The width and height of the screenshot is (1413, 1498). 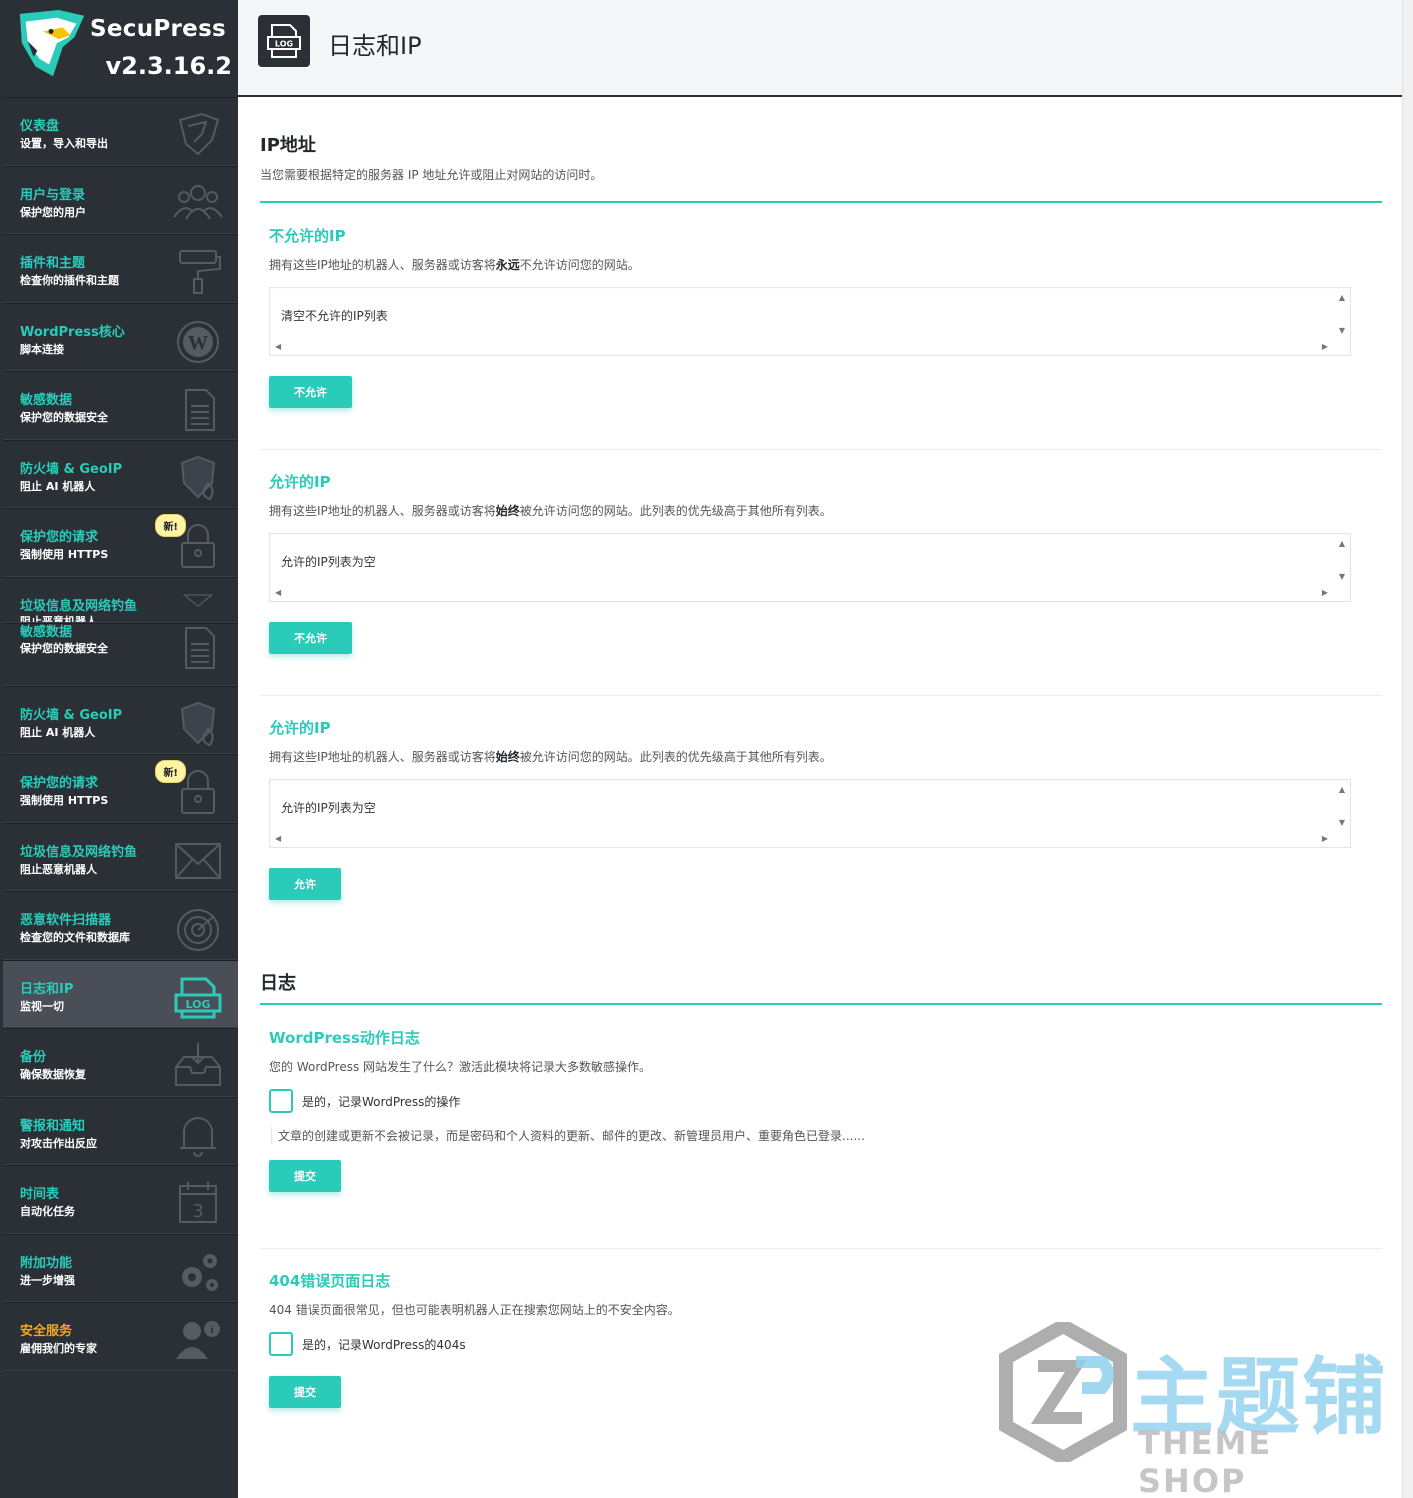 I want to click on allow-button: 允许, so click(x=305, y=884).